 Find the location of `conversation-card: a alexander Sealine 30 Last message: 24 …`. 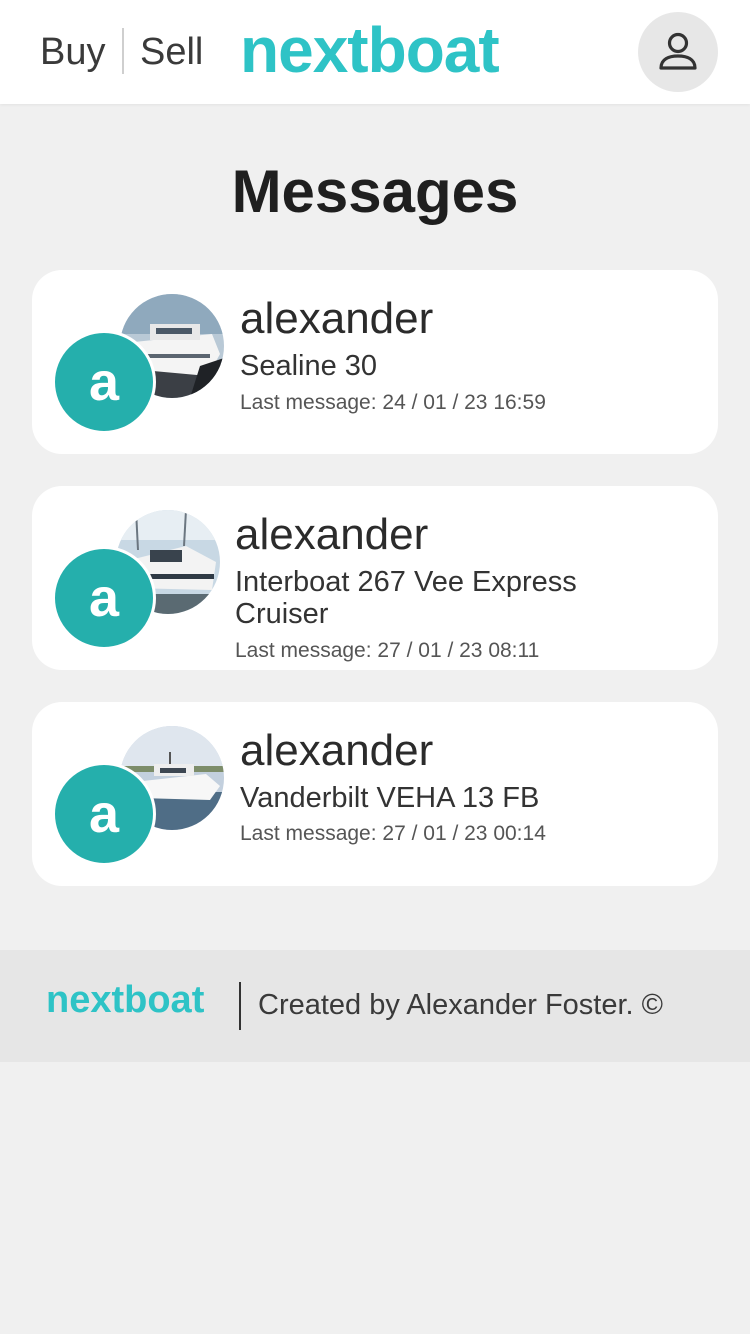

conversation-card: a alexander Sealine 30 Last message: 24 … is located at coordinates (375, 362).